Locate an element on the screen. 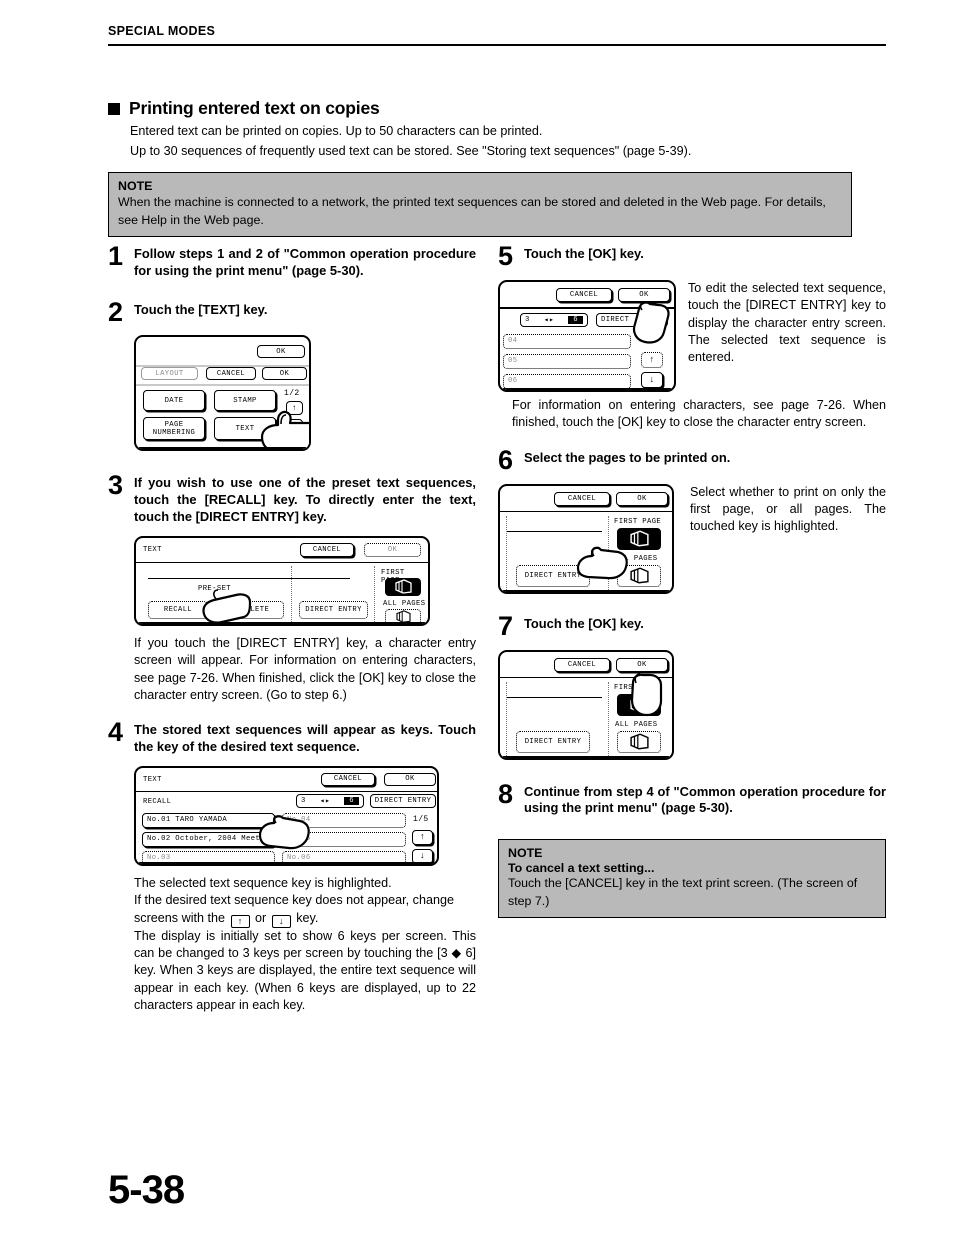 This screenshot has width=954, height=1235. text-sequence-key-6: 06 is located at coordinates (567, 381).